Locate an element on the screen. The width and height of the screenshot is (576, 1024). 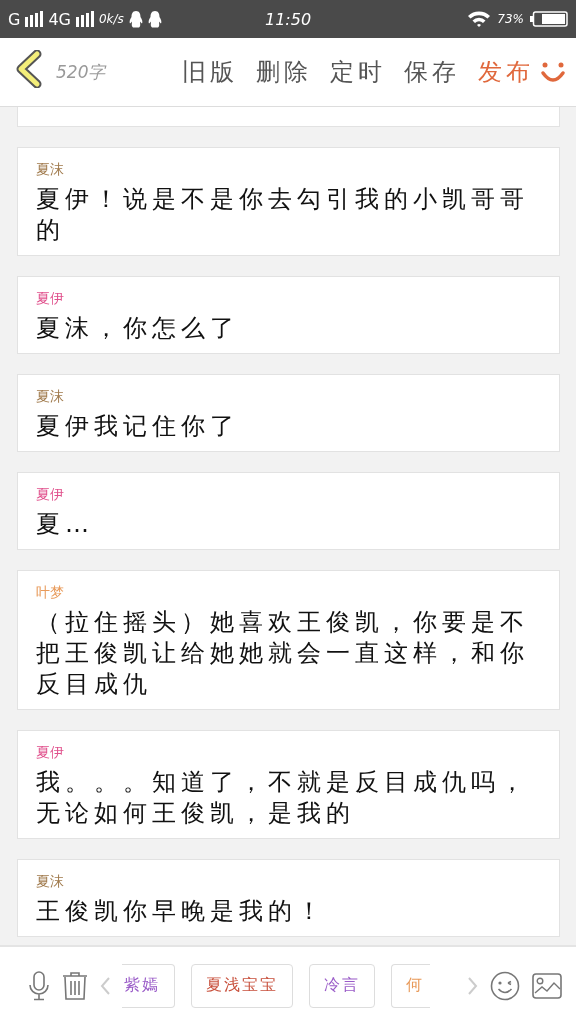
battery-icon is located at coordinates (549, 19).